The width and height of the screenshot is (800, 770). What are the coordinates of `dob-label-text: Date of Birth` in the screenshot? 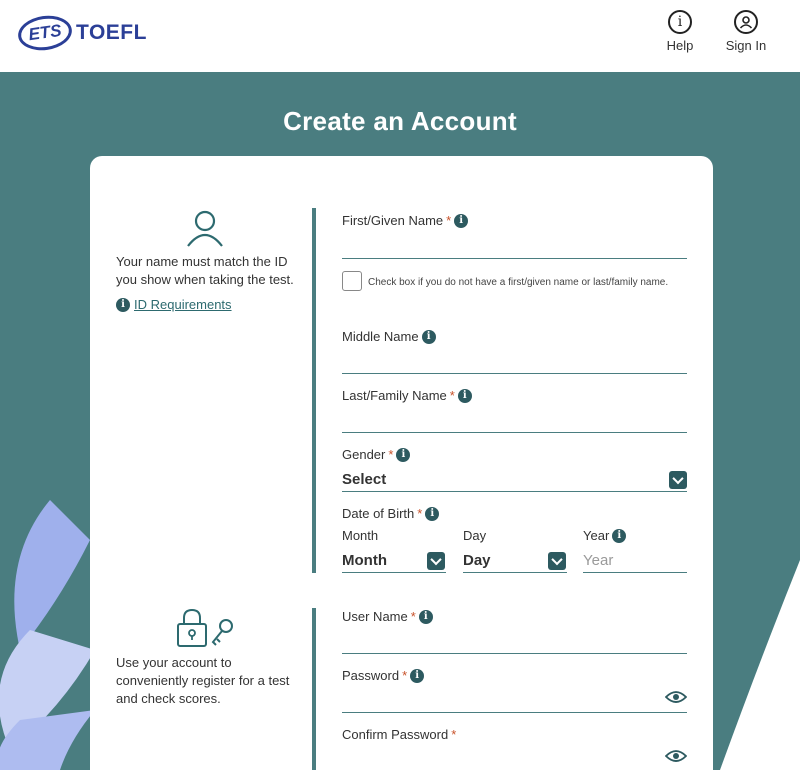 It's located at (378, 513).